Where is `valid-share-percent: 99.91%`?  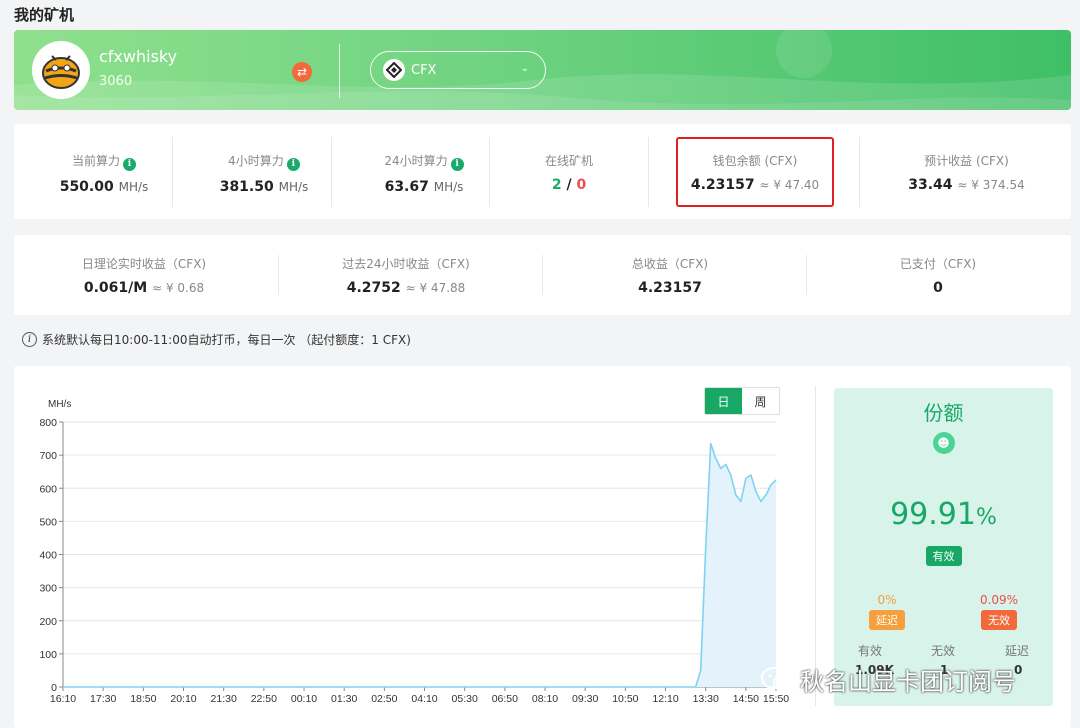
valid-share-percent: 99.91% is located at coordinates (943, 514).